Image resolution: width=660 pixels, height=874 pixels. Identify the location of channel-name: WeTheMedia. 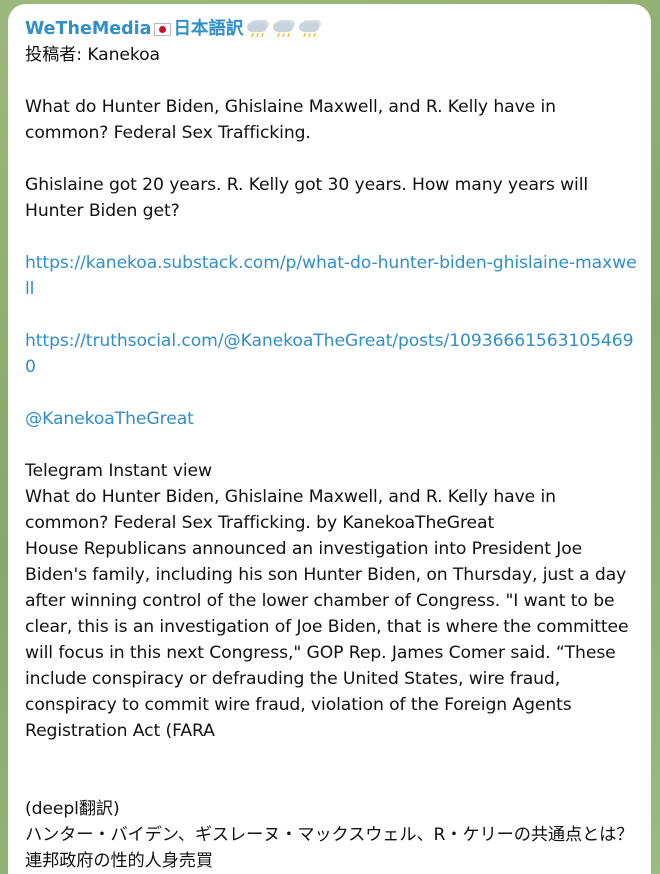
(88, 29).